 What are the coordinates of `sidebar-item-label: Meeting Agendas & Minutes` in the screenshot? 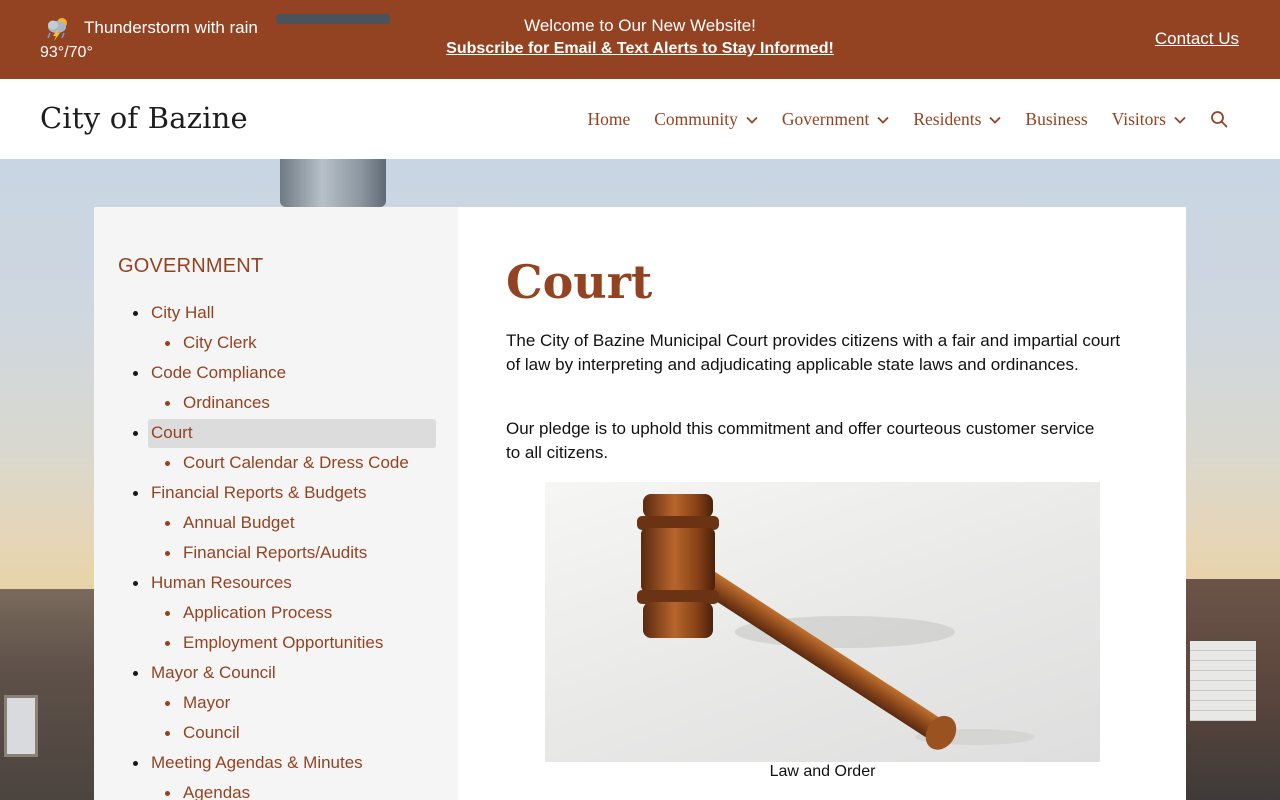 It's located at (257, 762).